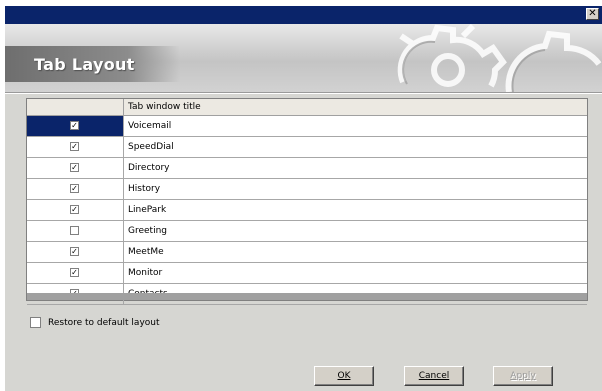 The width and height of the screenshot is (602, 391). Describe the element at coordinates (303, 15) in the screenshot. I see `title-bar: ✕` at that location.